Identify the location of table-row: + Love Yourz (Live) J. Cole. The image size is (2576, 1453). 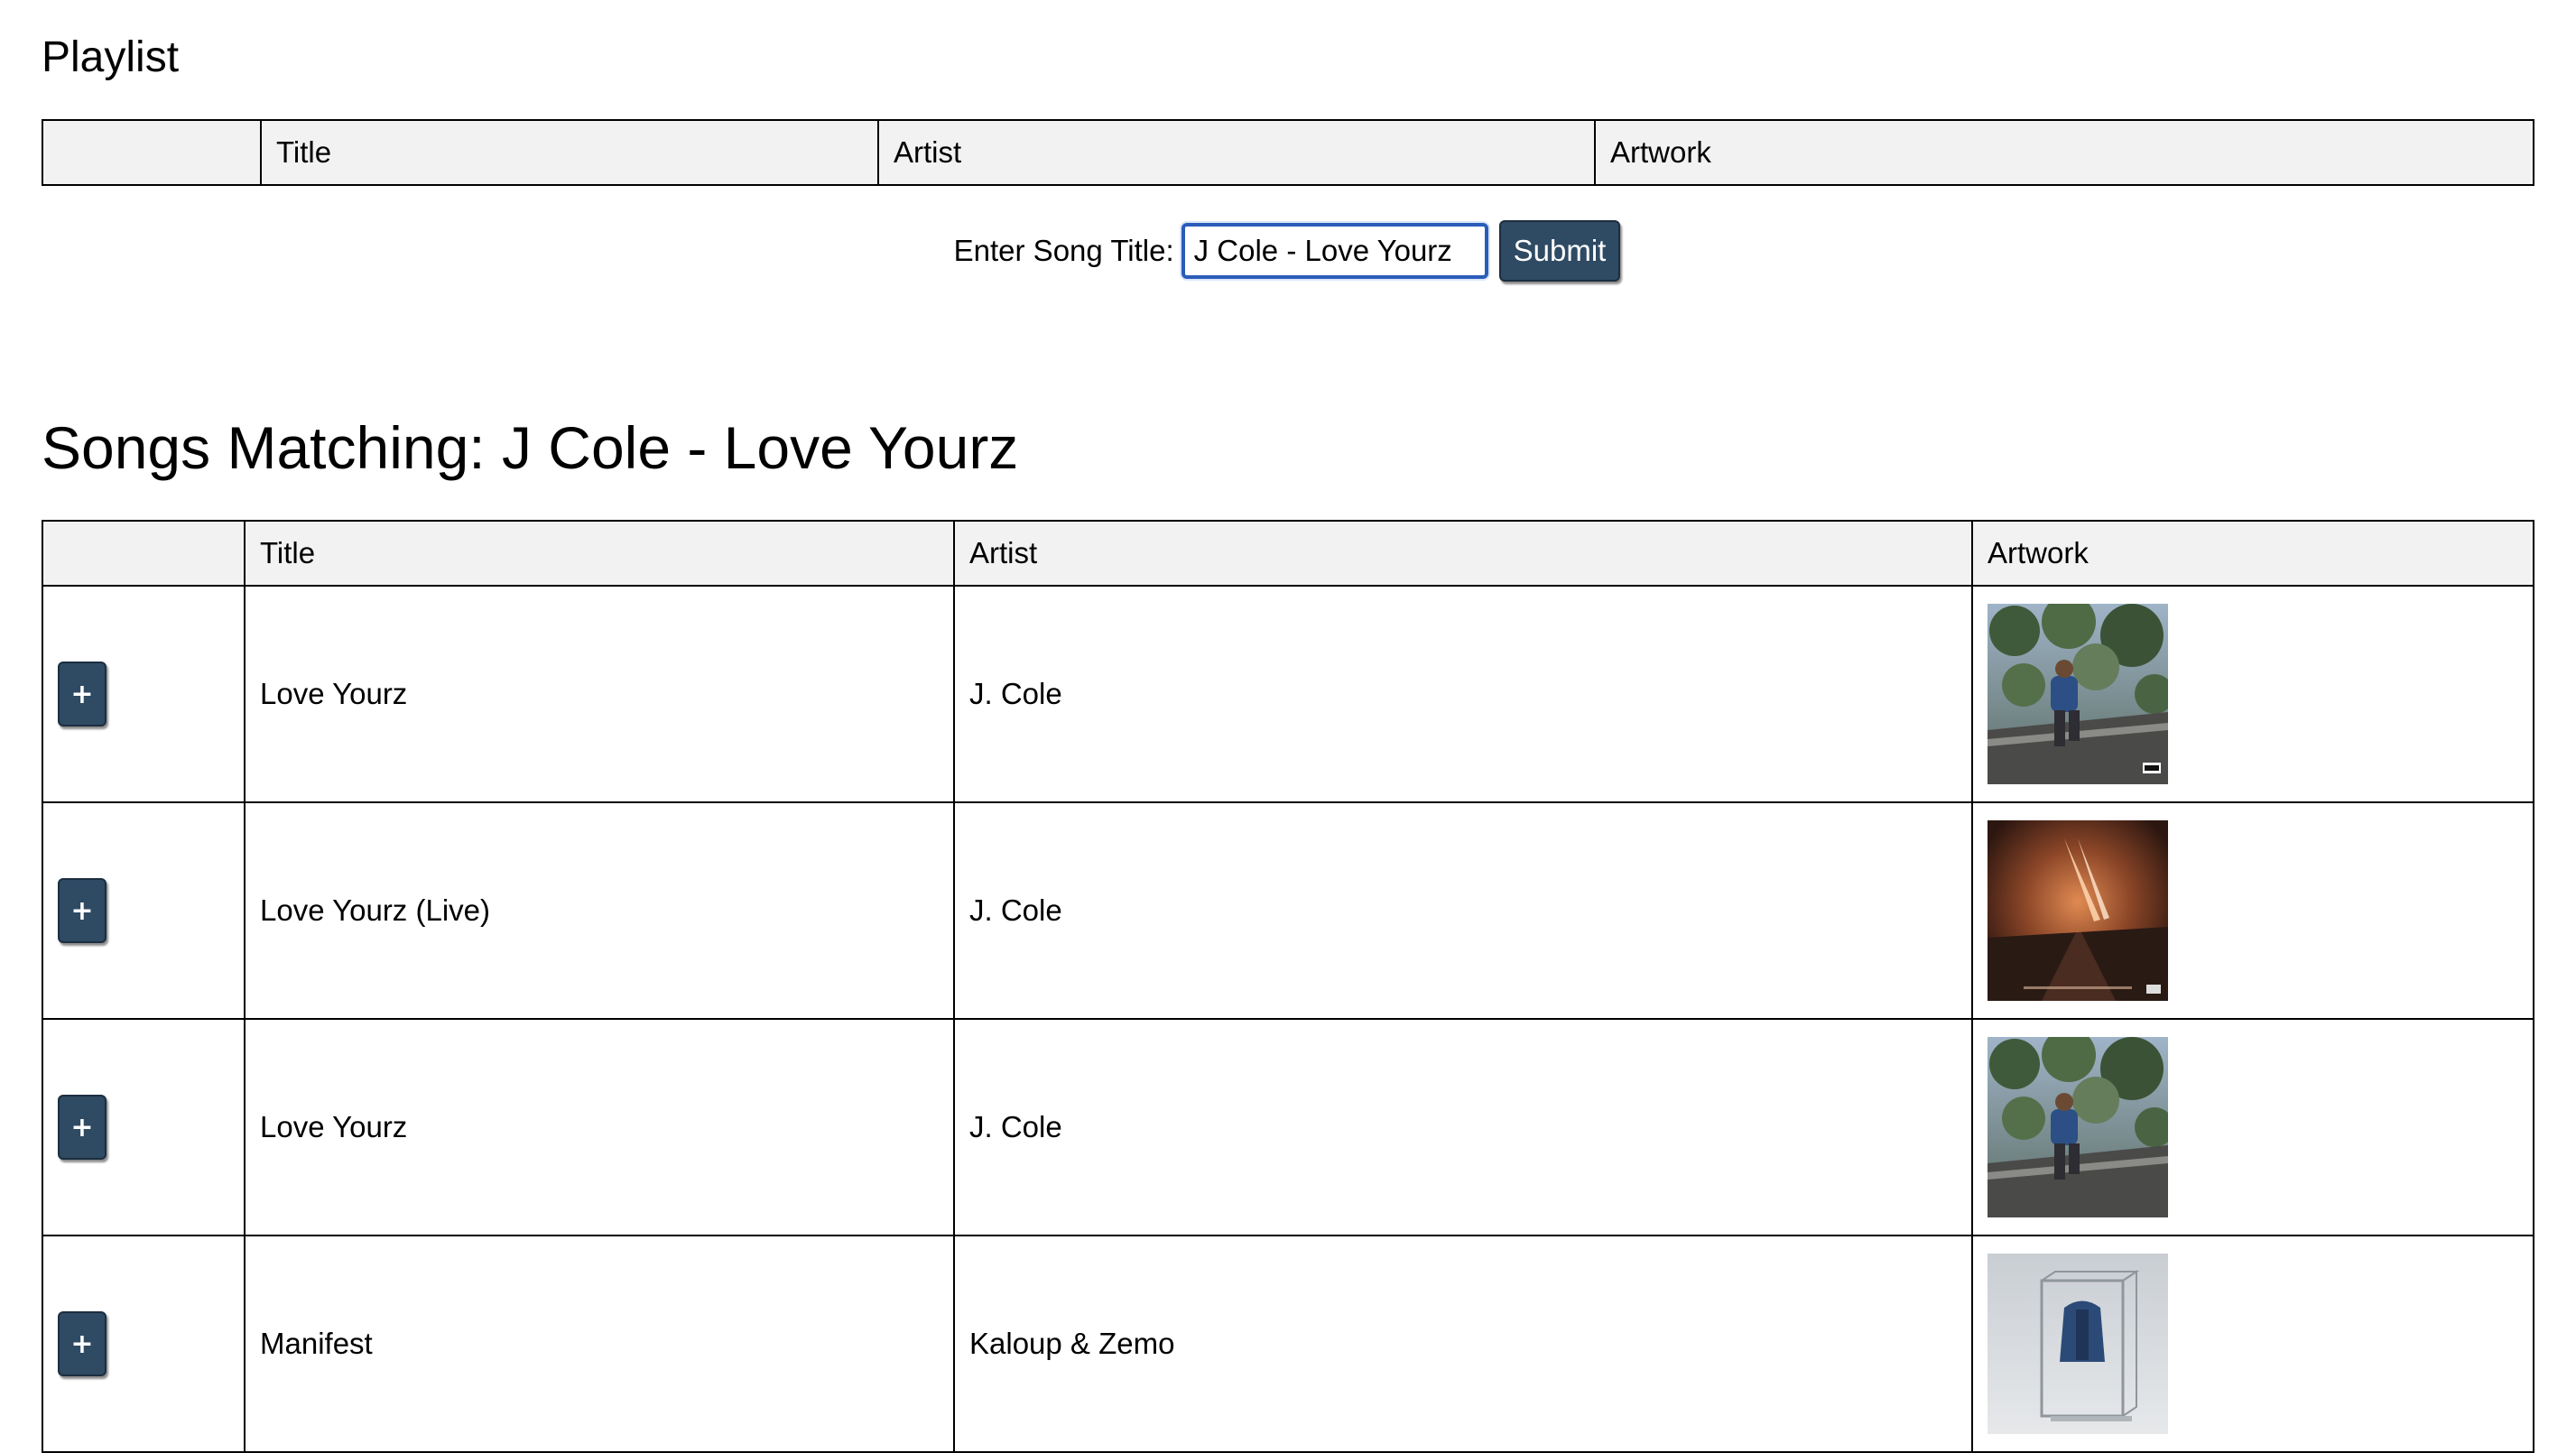
(1288, 910).